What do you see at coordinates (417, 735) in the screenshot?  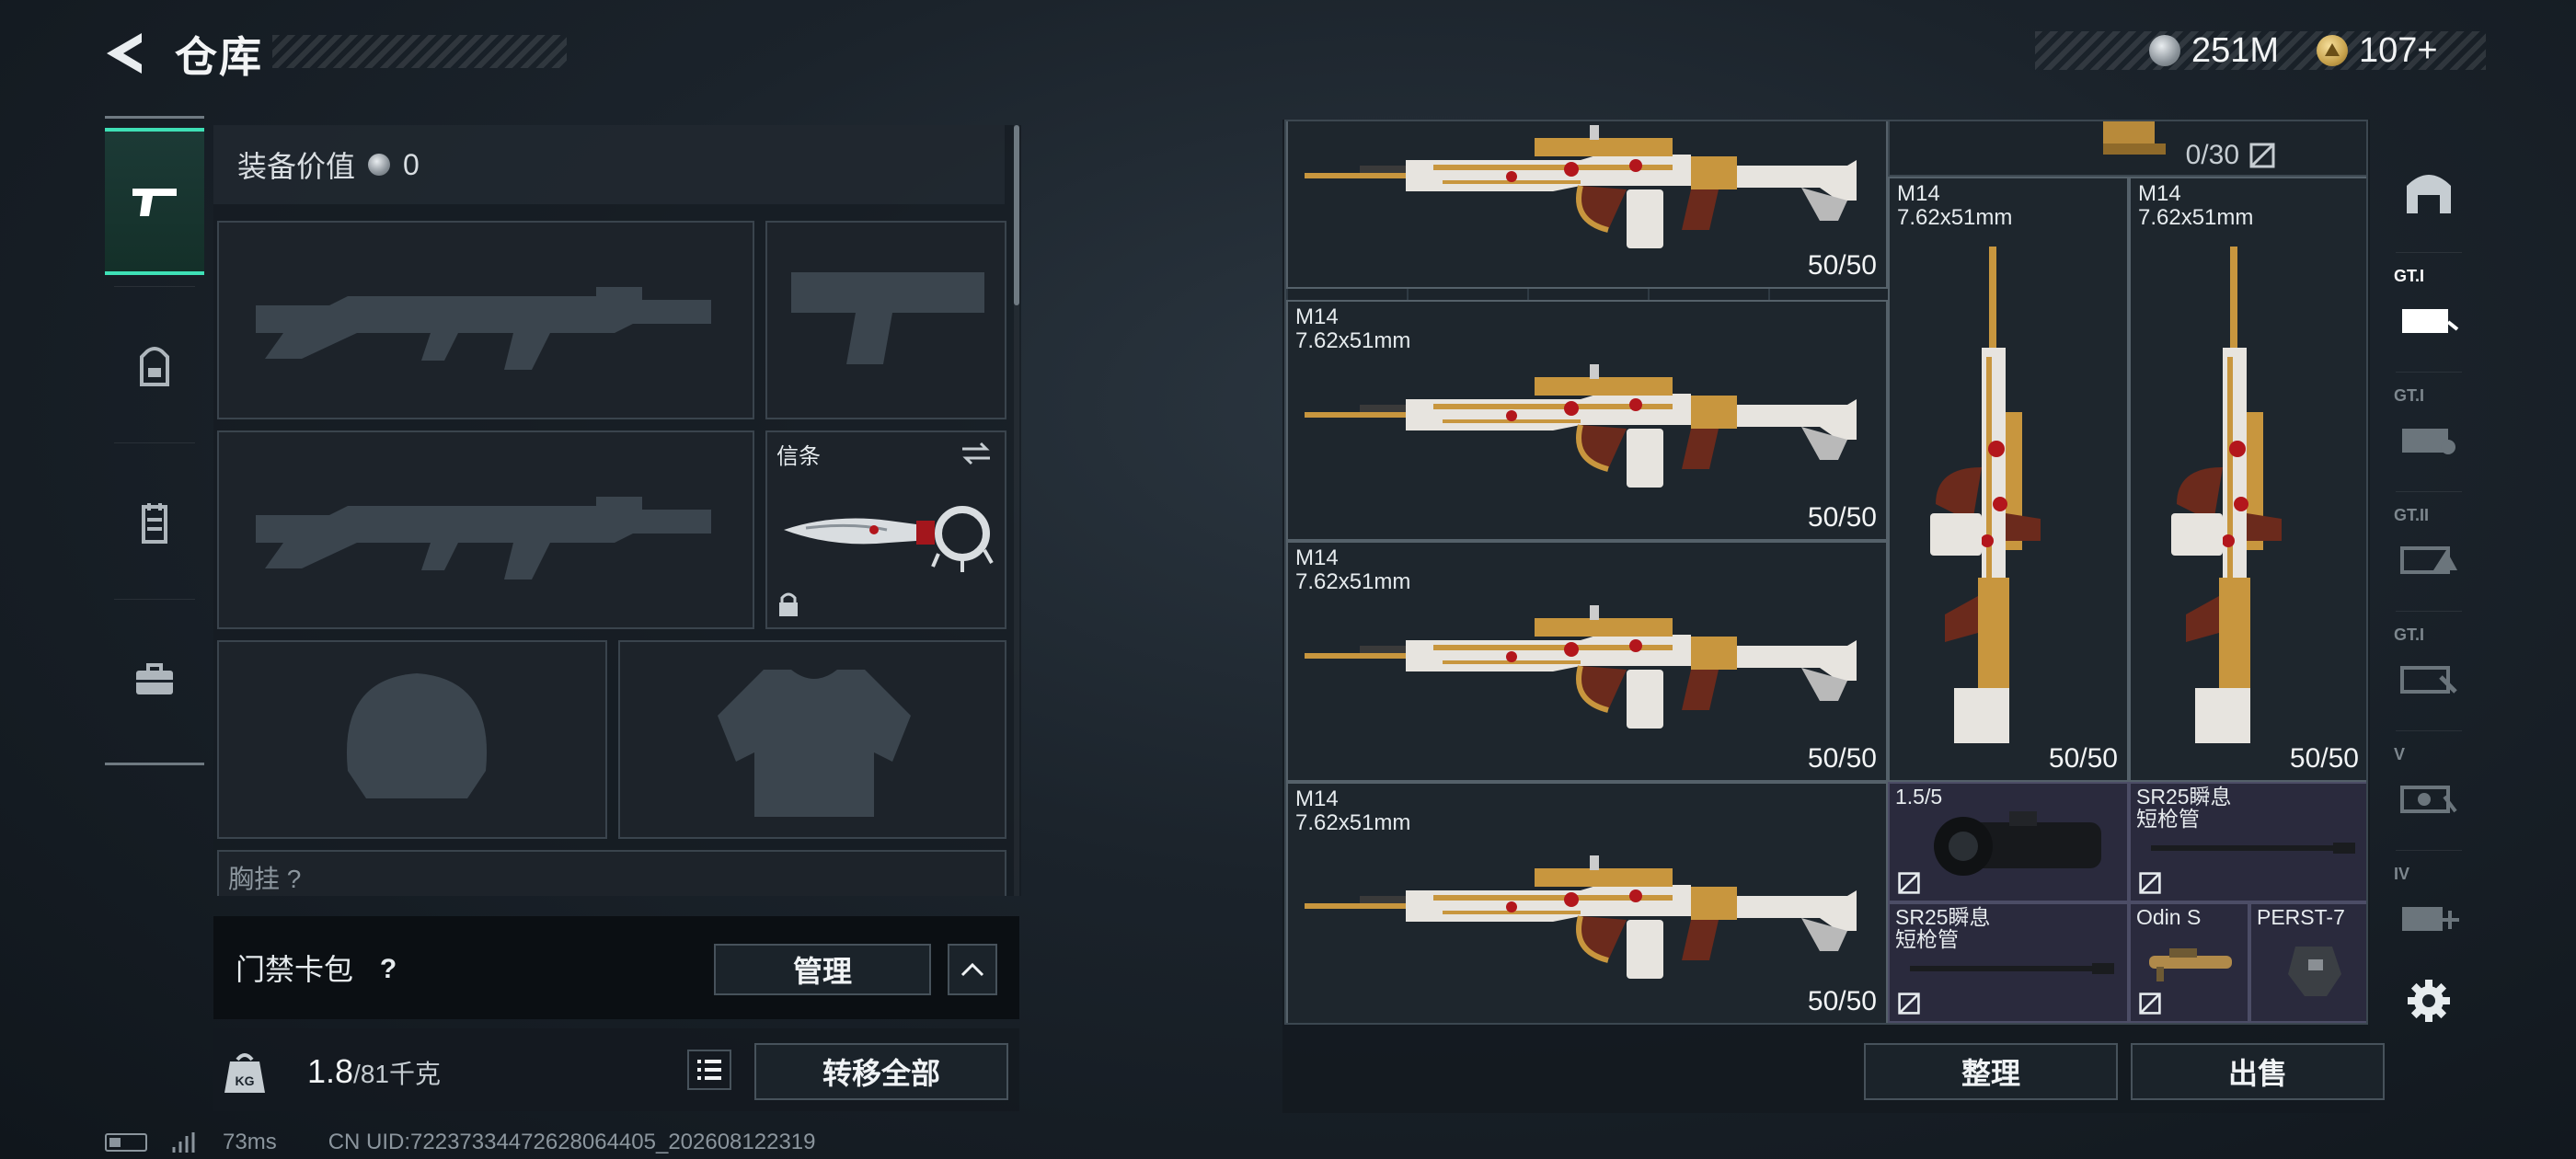 I see `helmet-silhouette-icon` at bounding box center [417, 735].